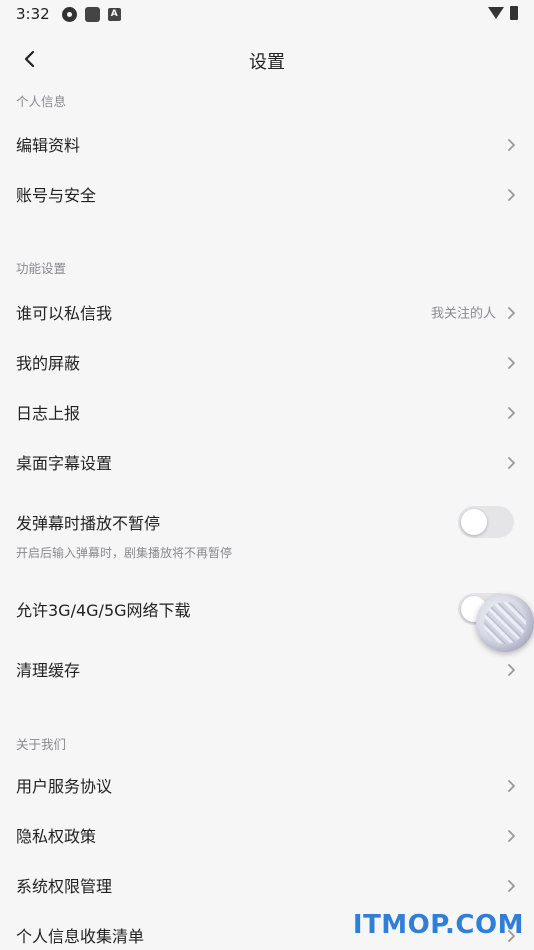 The width and height of the screenshot is (534, 950). Describe the element at coordinates (41, 268) in the screenshot. I see `section-label-function: 功能设置` at that location.